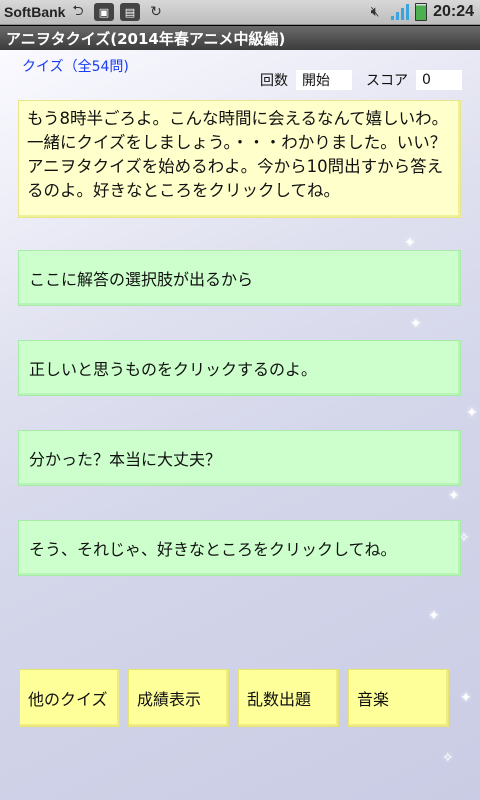  I want to click on answer-option-2: 正しいと思うものをクリックするのよ。, so click(239, 368).